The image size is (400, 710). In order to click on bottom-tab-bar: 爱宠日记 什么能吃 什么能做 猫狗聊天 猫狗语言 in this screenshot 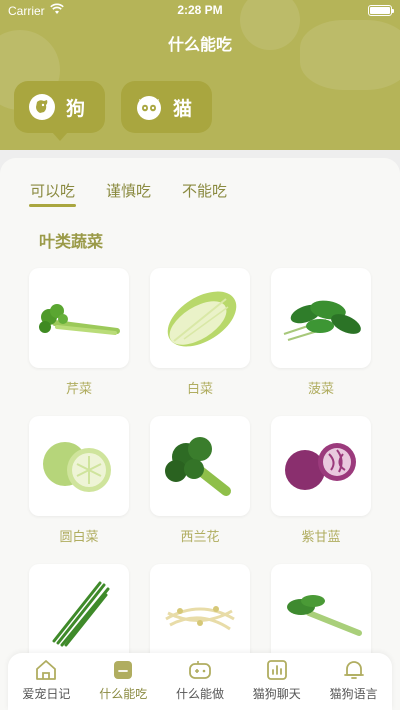, I will do `click(200, 681)`.